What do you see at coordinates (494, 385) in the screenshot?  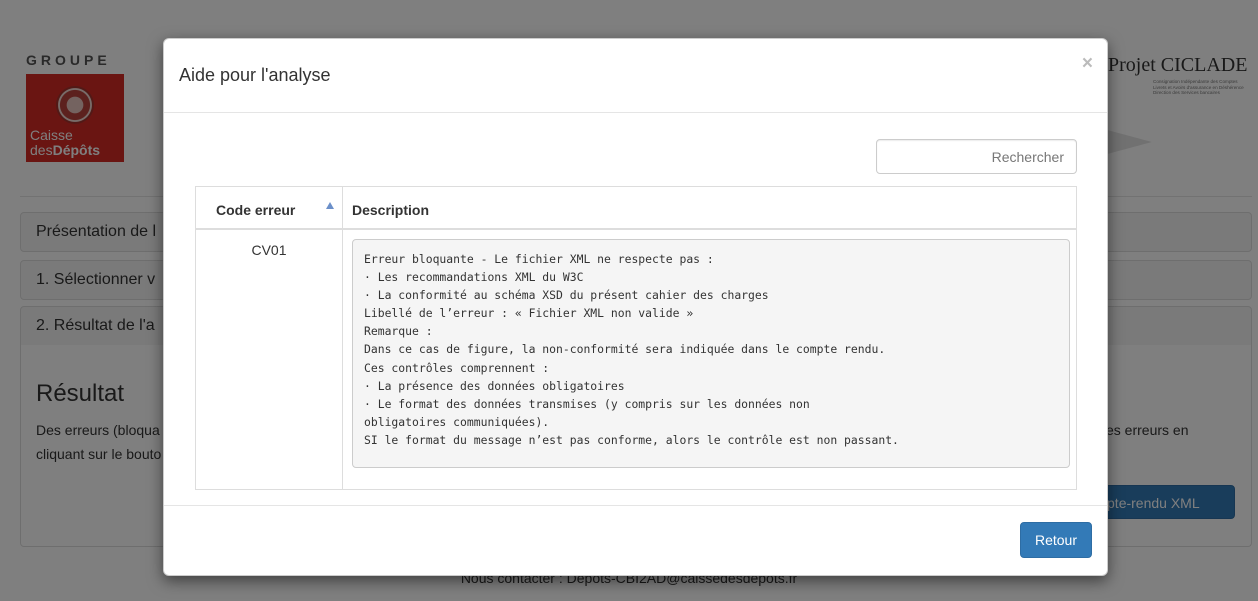 I see `description-line: · La présence des données obligatoires` at bounding box center [494, 385].